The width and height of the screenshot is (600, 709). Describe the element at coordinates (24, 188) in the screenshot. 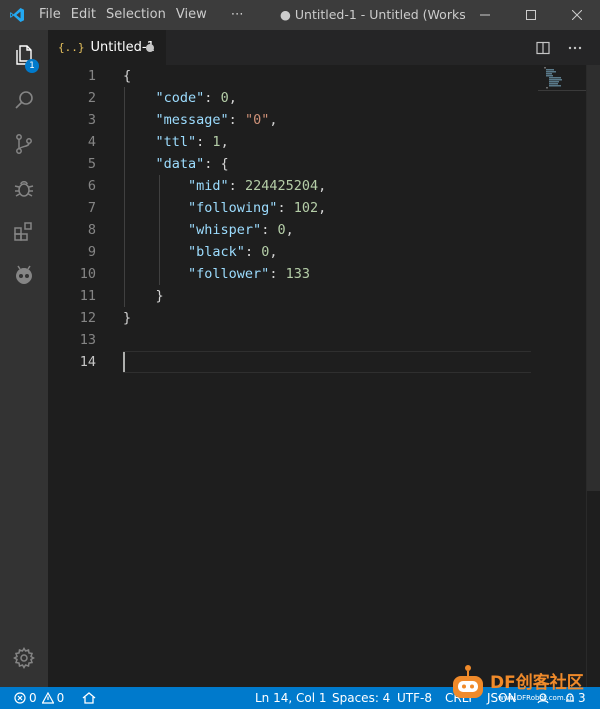

I see `debug-icon` at that location.